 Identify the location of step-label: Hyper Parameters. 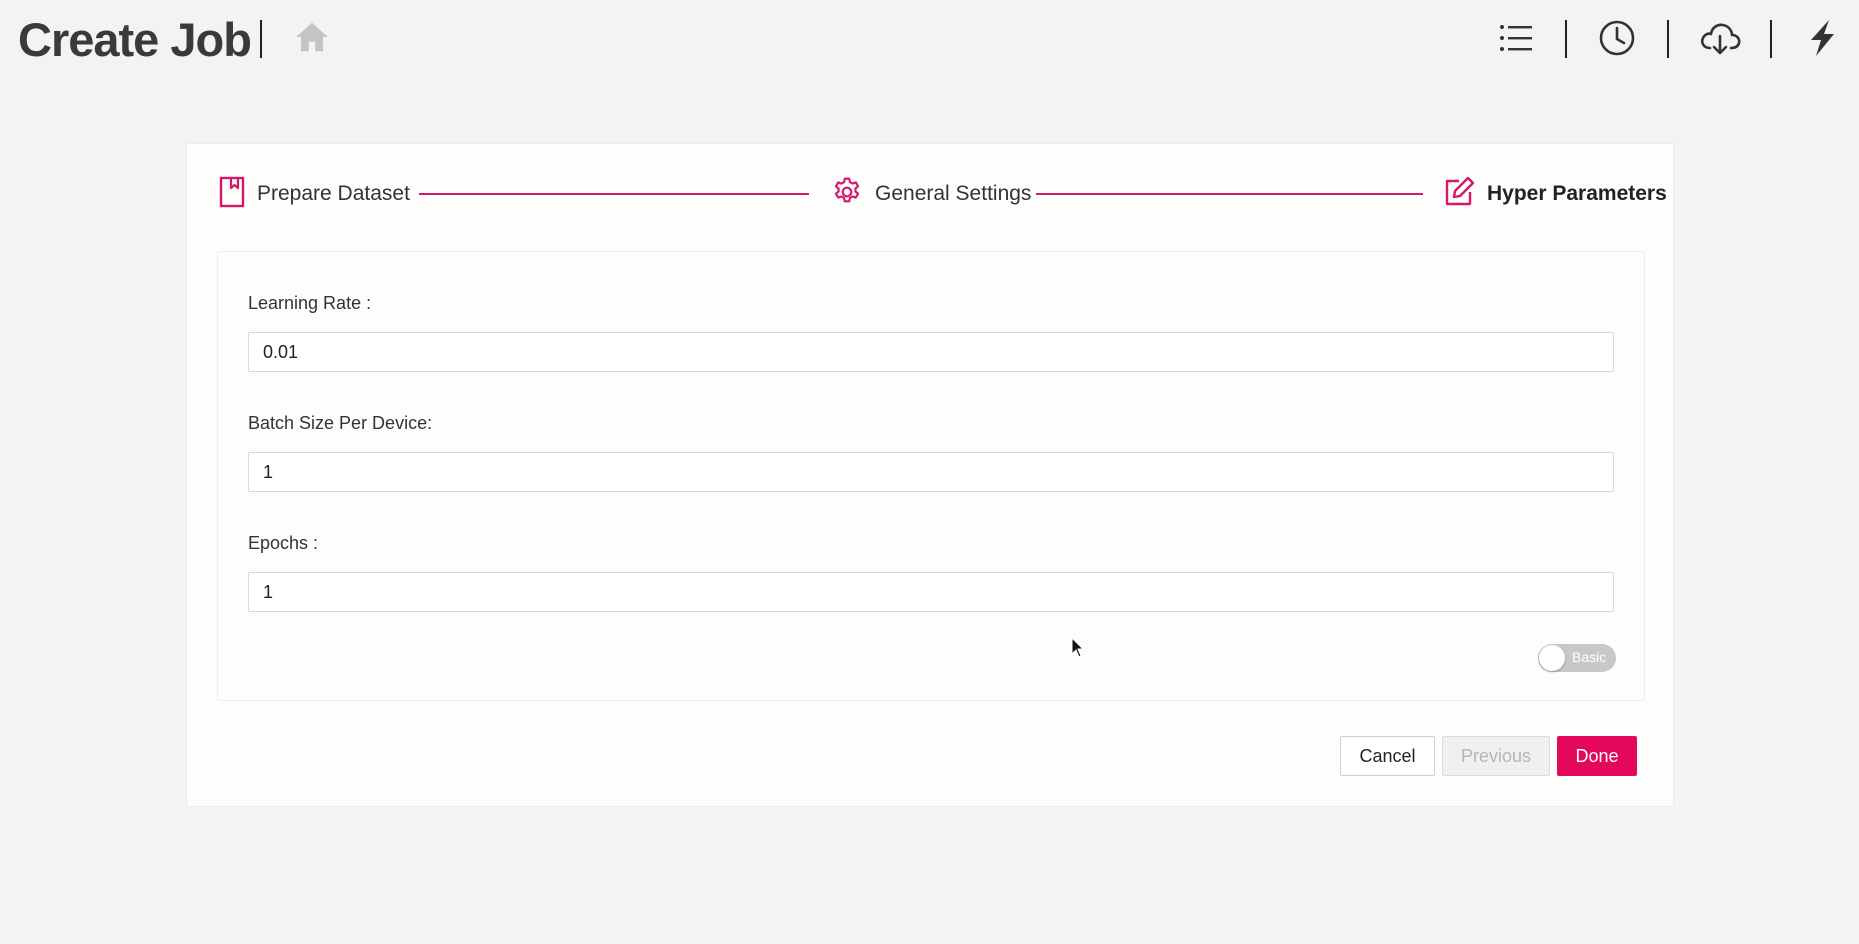
(1577, 193).